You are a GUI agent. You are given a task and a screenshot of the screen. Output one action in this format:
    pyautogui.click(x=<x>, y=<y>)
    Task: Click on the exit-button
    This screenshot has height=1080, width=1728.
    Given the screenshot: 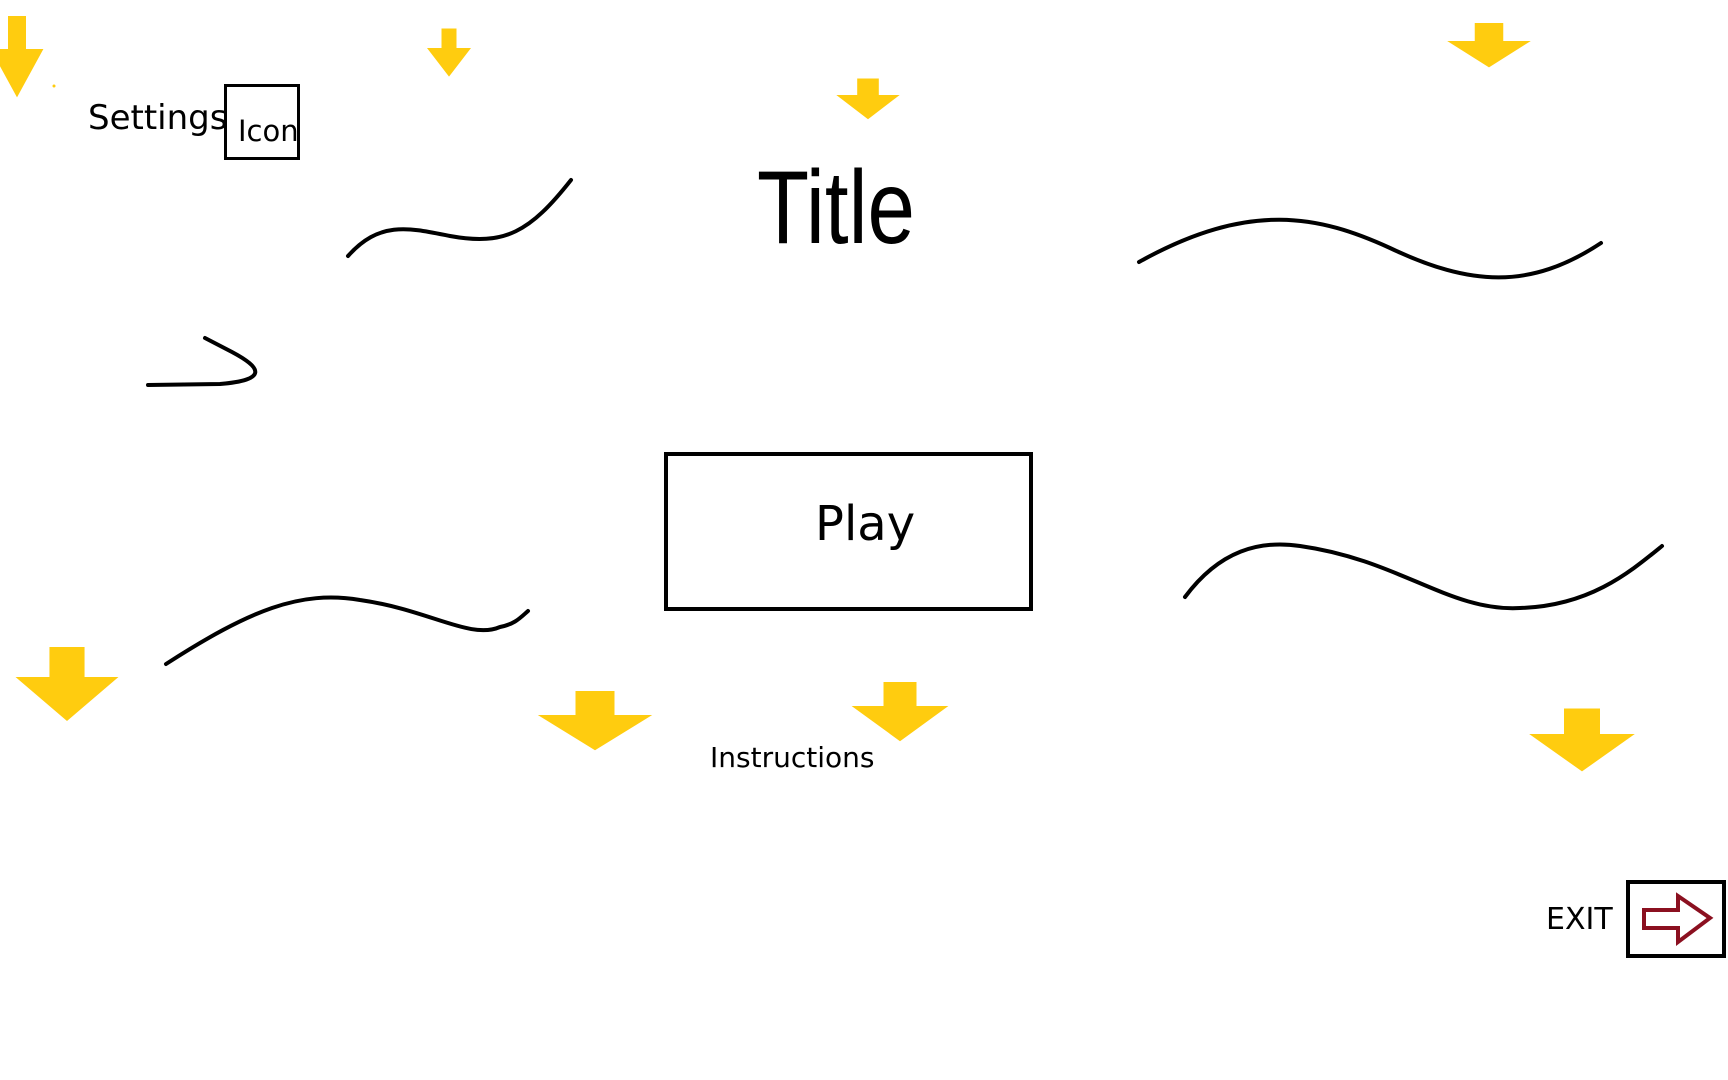 What is the action you would take?
    pyautogui.click(x=1676, y=919)
    